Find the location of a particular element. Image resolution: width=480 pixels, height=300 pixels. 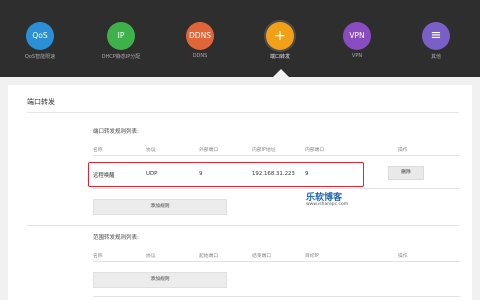

panel-title: 端口转发 is located at coordinates (41, 102).